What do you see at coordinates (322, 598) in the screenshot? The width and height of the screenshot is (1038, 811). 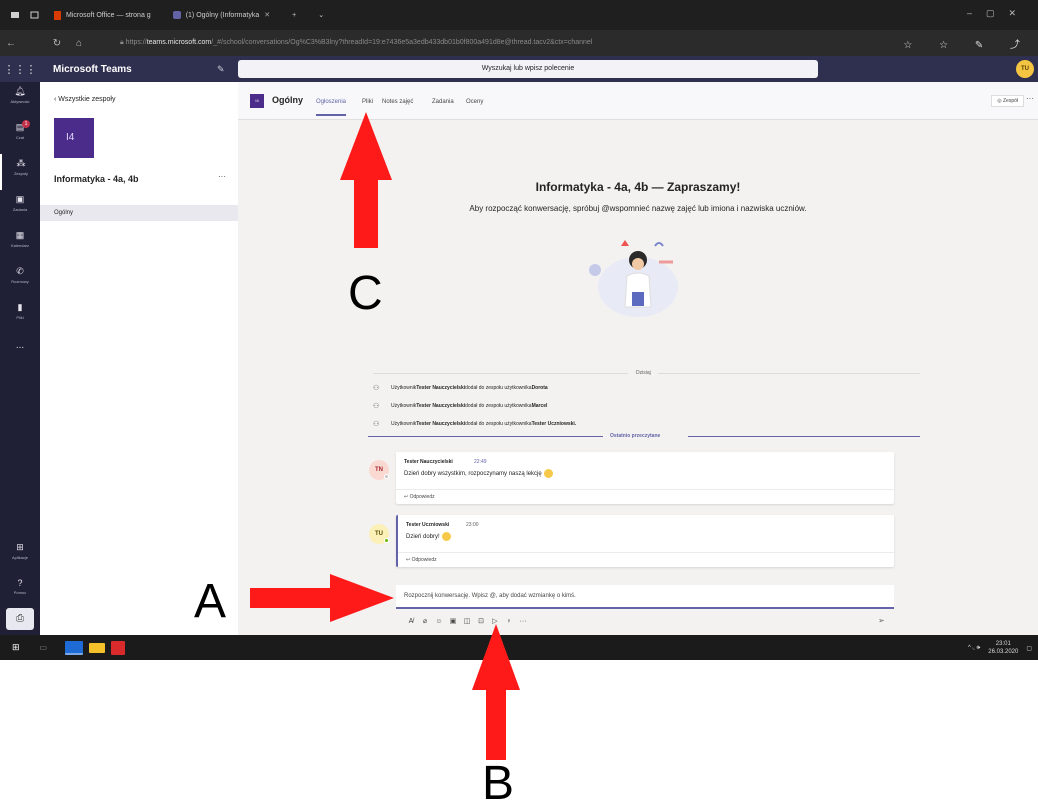 I see `arrow-a` at bounding box center [322, 598].